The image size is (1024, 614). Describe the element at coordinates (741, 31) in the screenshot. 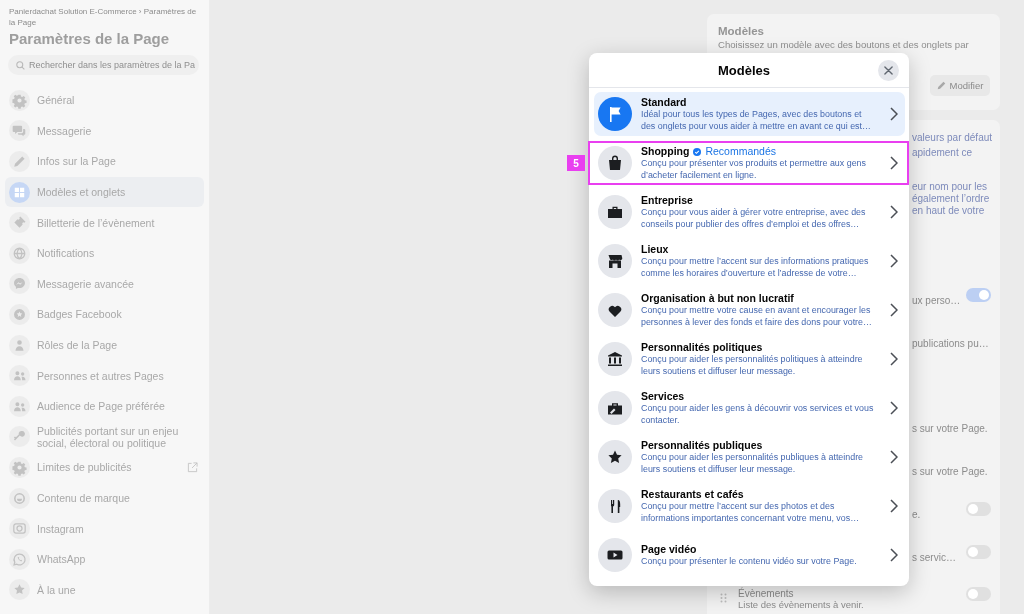

I see `card-title: Modèles` at that location.